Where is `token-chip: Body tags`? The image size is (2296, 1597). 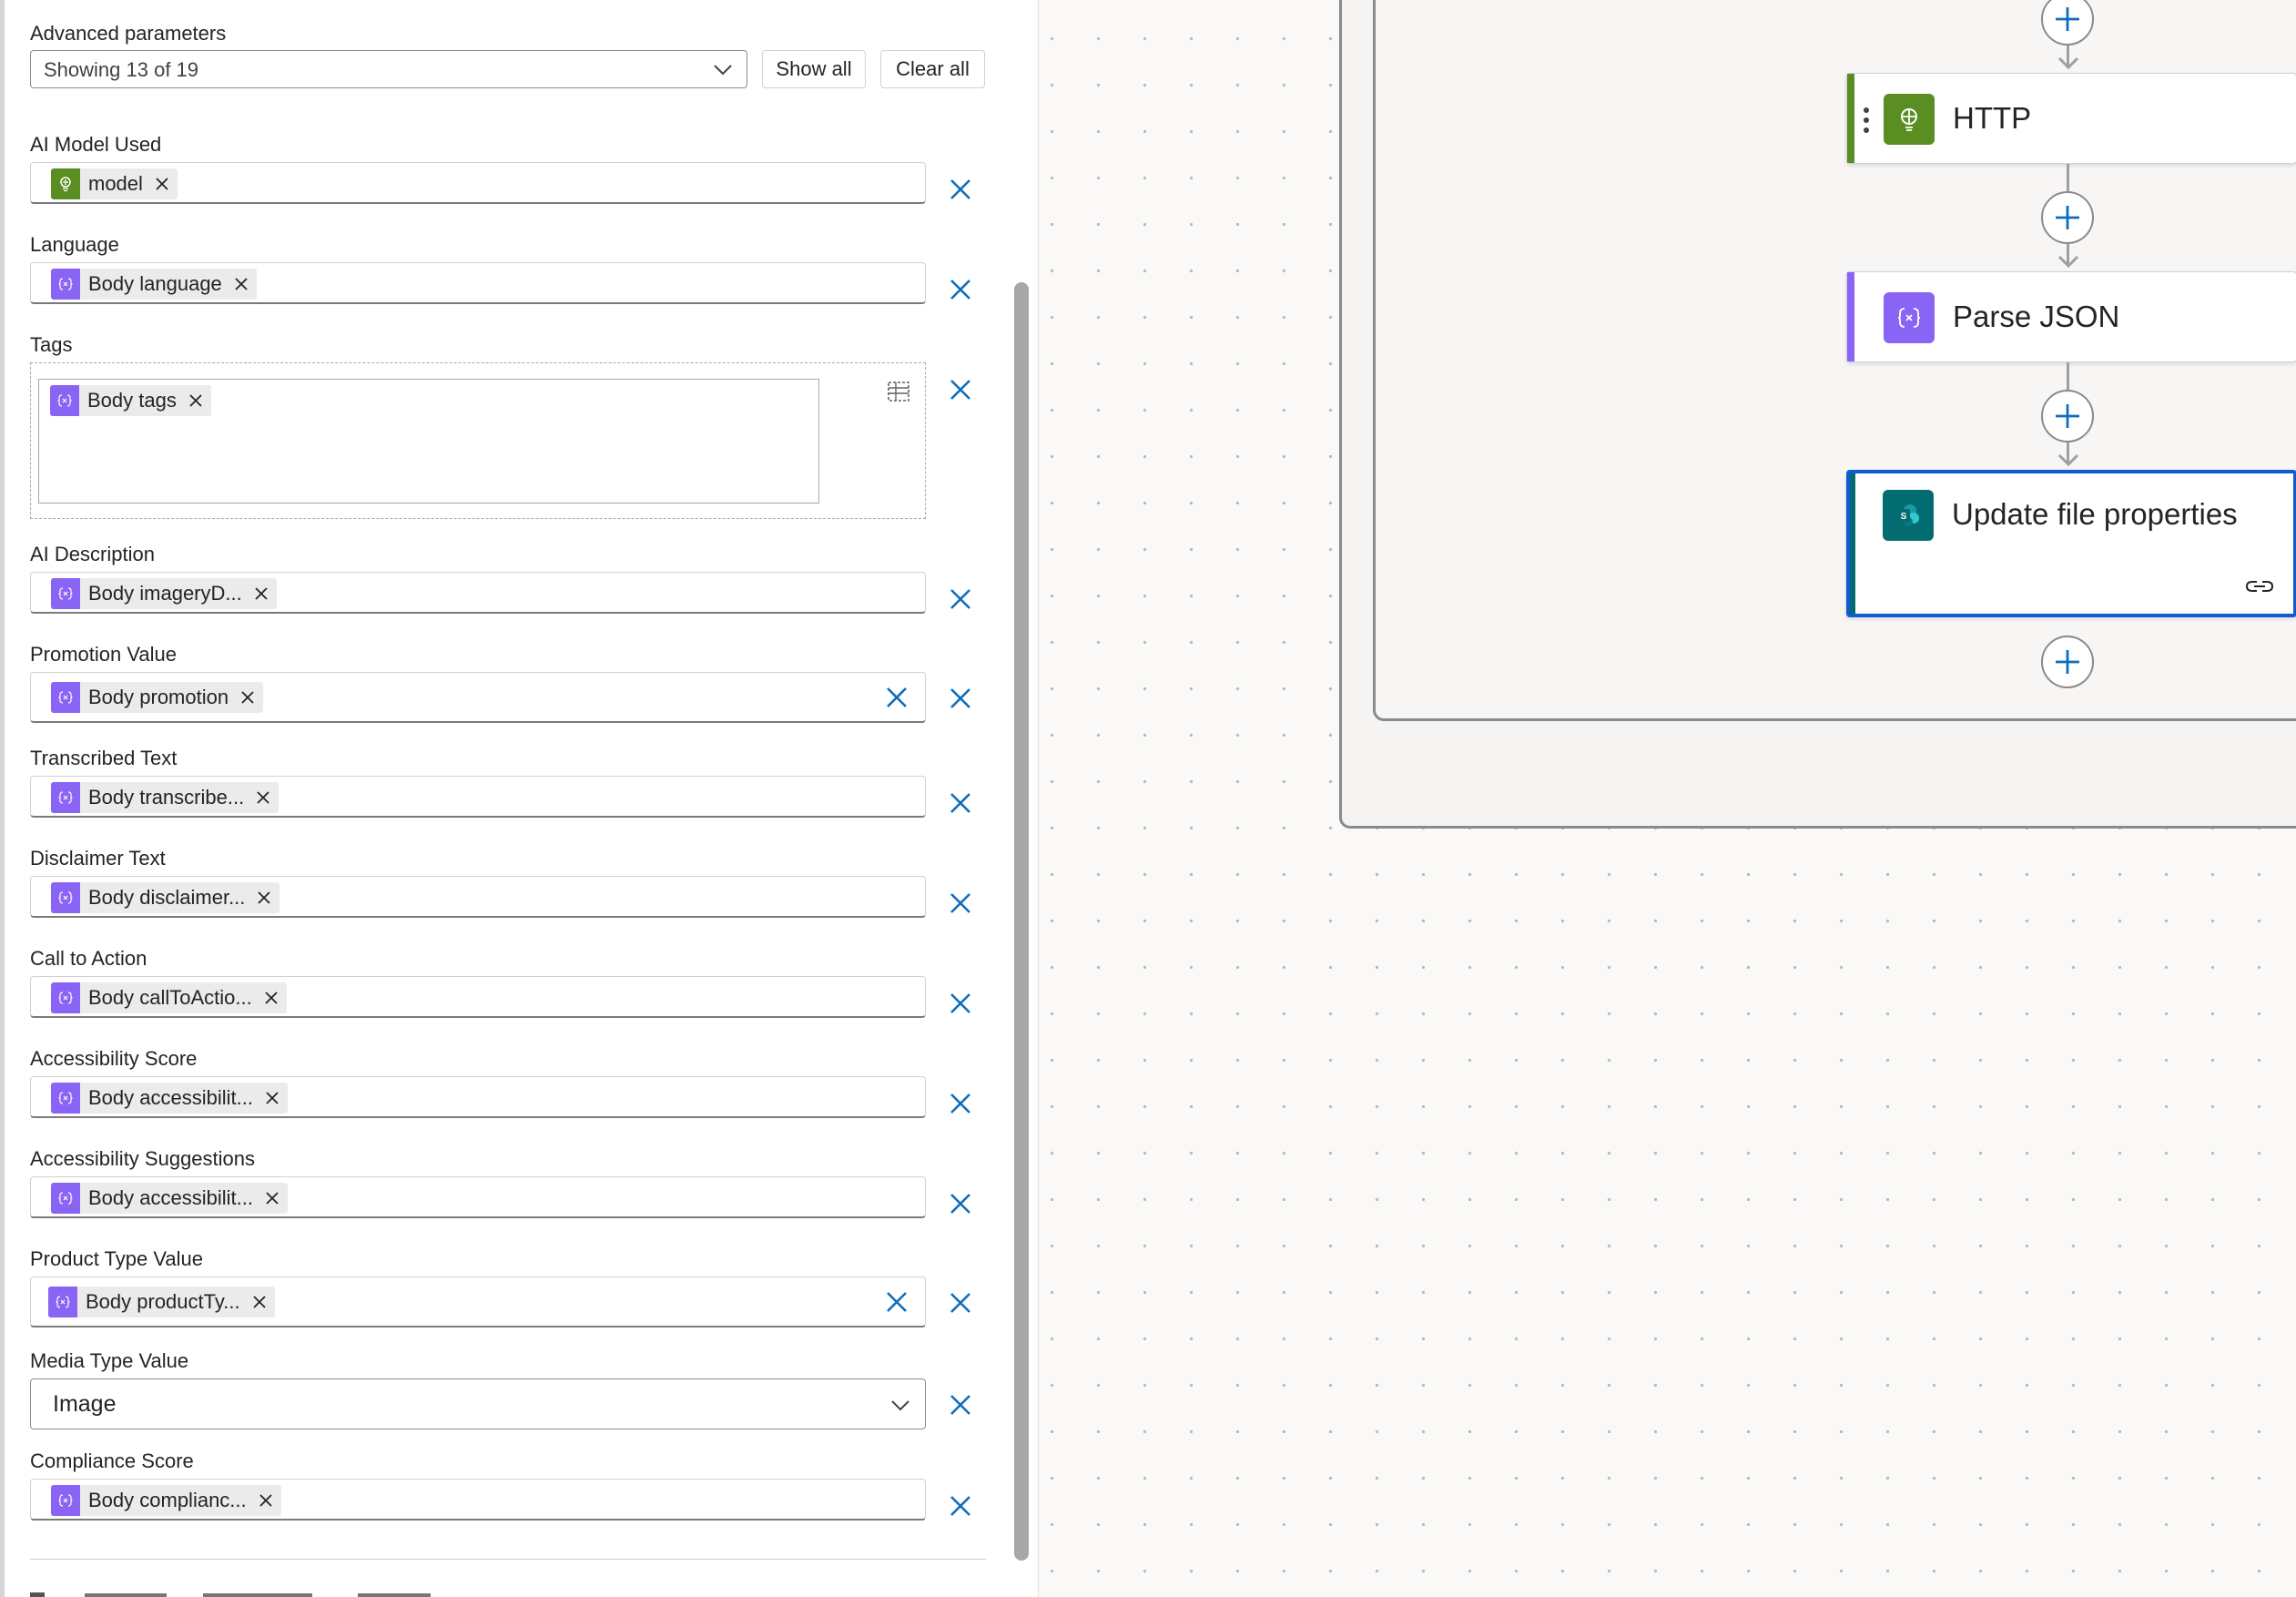 token-chip: Body tags is located at coordinates (130, 400).